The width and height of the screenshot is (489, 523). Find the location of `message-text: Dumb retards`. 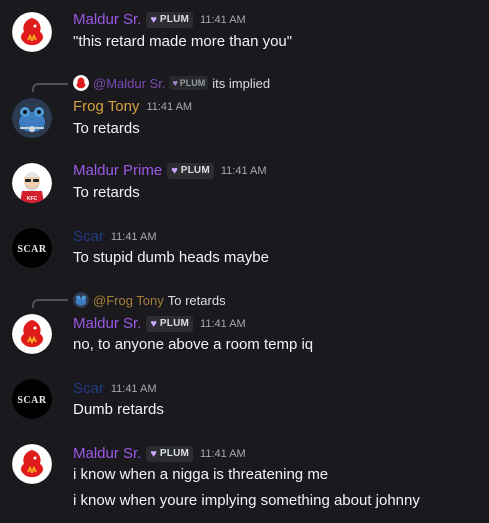

message-text: Dumb retards is located at coordinates (118, 409).